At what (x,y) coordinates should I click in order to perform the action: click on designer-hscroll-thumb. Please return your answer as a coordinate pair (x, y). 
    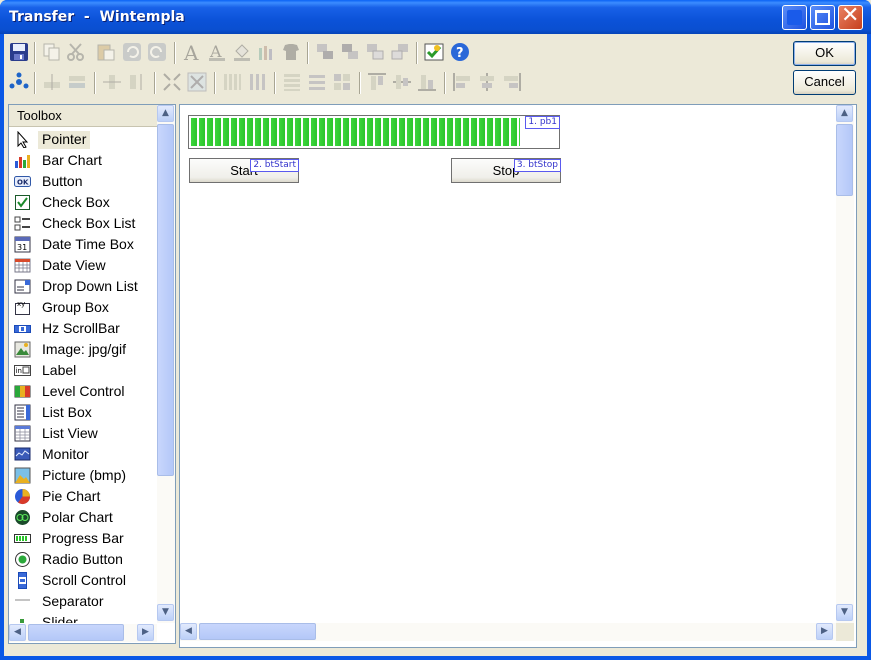
    Looking at the image, I should click on (257, 631).